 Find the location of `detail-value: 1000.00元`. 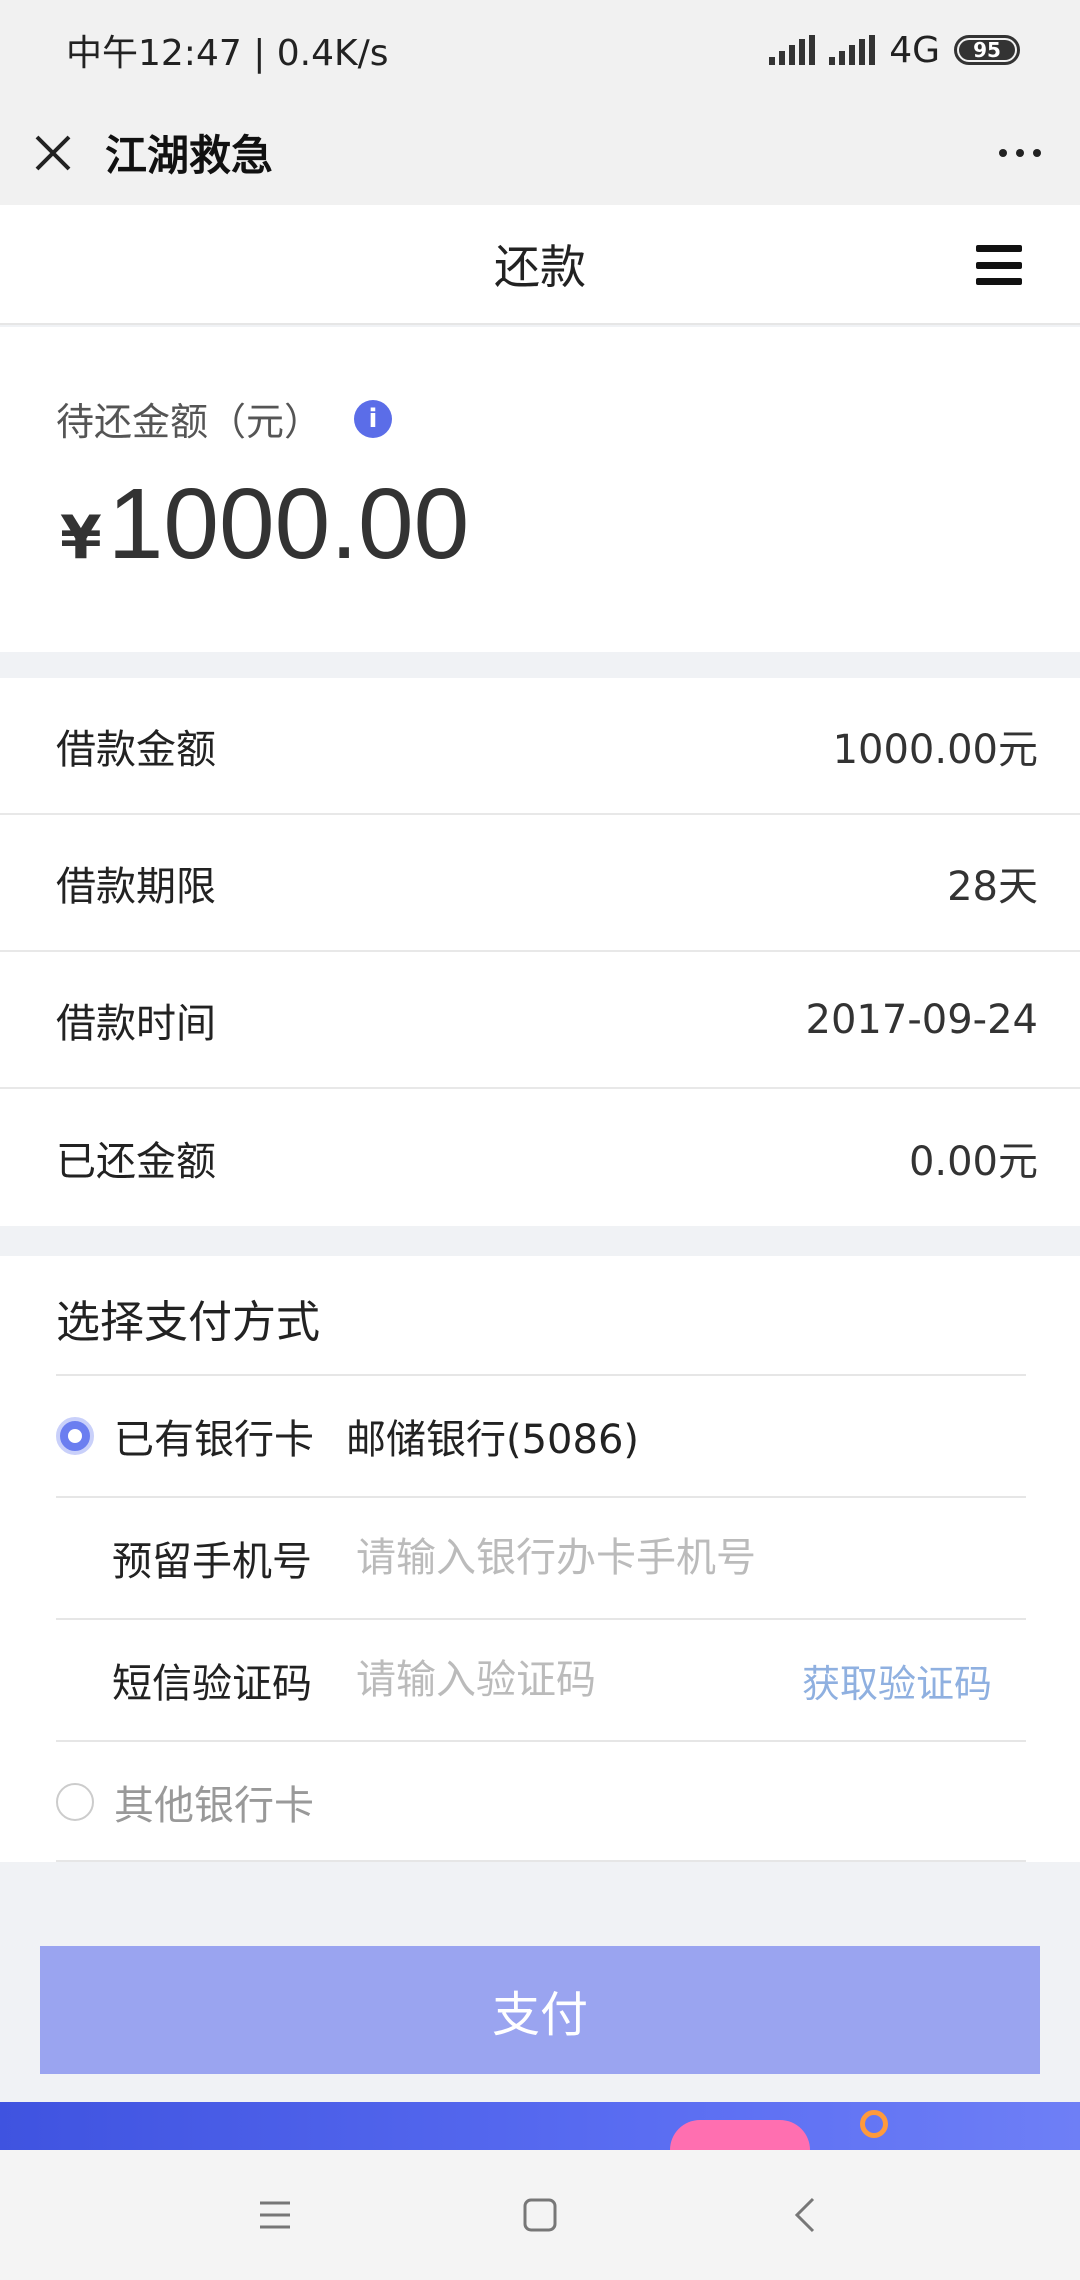

detail-value: 1000.00元 is located at coordinates (935, 749).